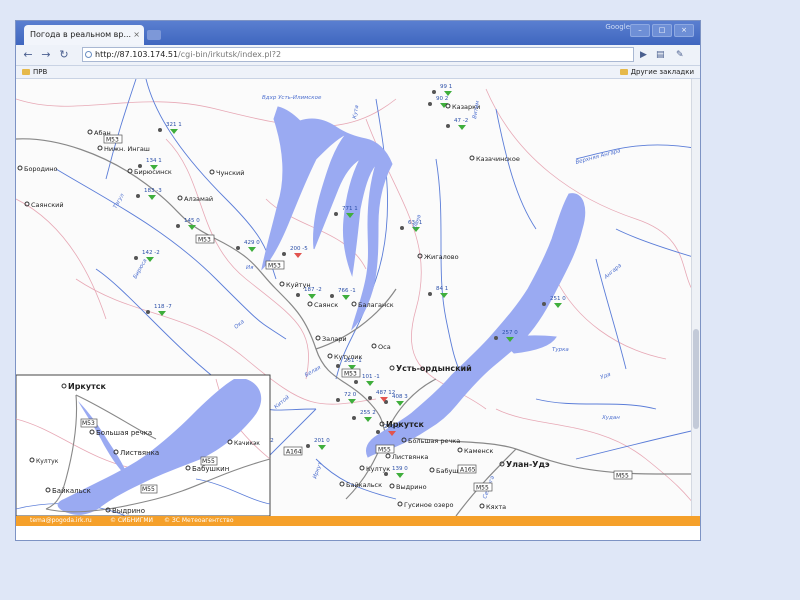 The image size is (800, 600). Describe the element at coordinates (88, 423) in the screenshot. I see `inset-label: M53` at that location.